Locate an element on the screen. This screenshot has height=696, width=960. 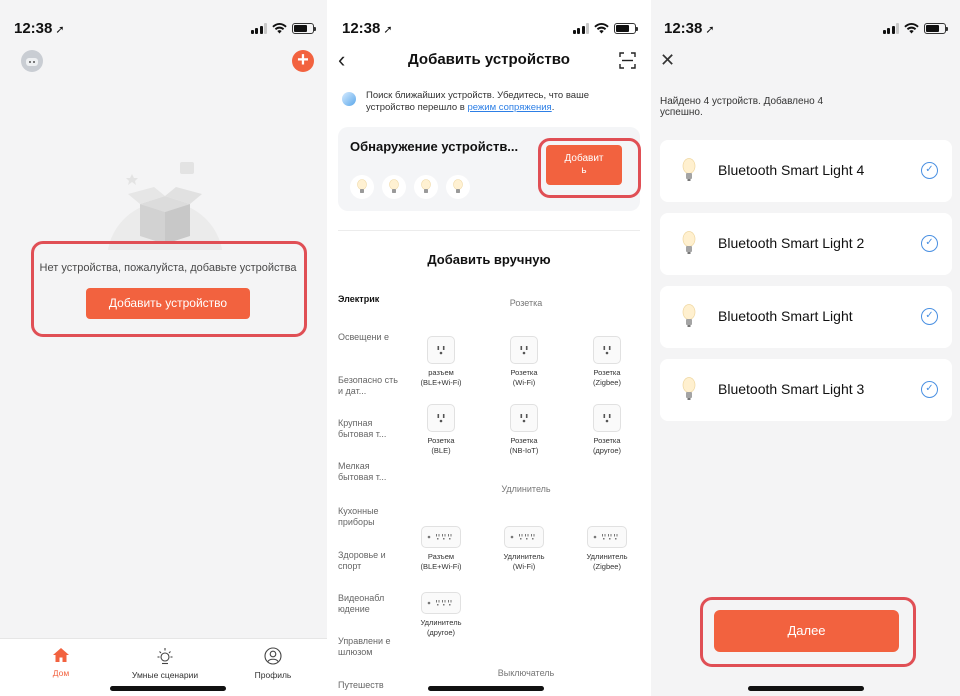
section-socket: Розетка is located at coordinates (526, 303).